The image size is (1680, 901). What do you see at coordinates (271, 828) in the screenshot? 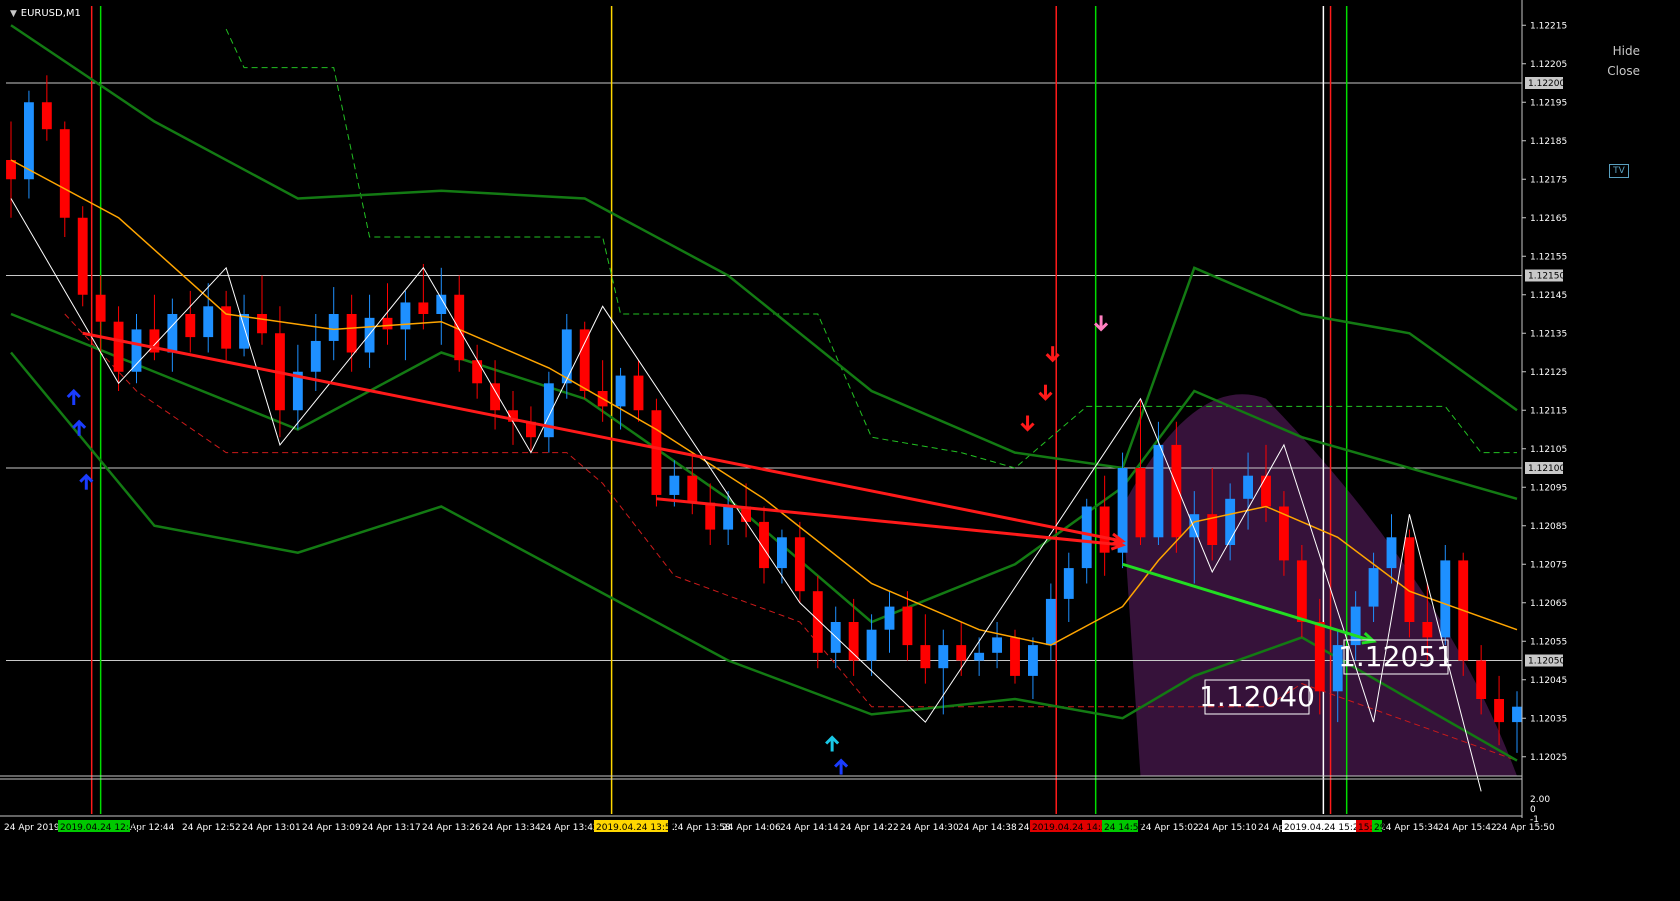
I see `time-axis-label: 24 Apr 13:01` at bounding box center [271, 828].